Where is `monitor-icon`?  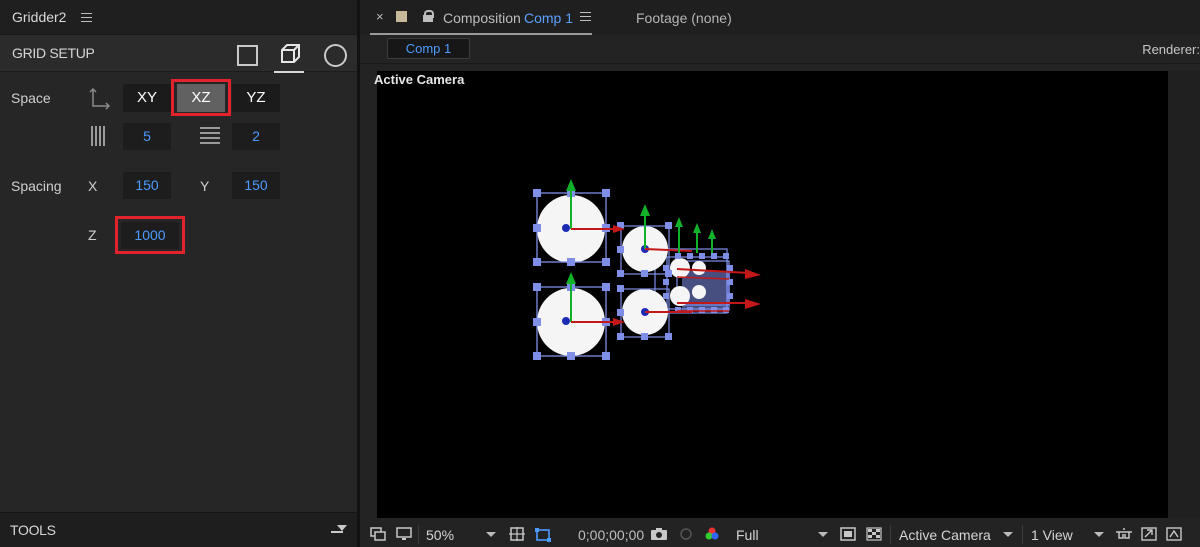
monitor-icon is located at coordinates (404, 534).